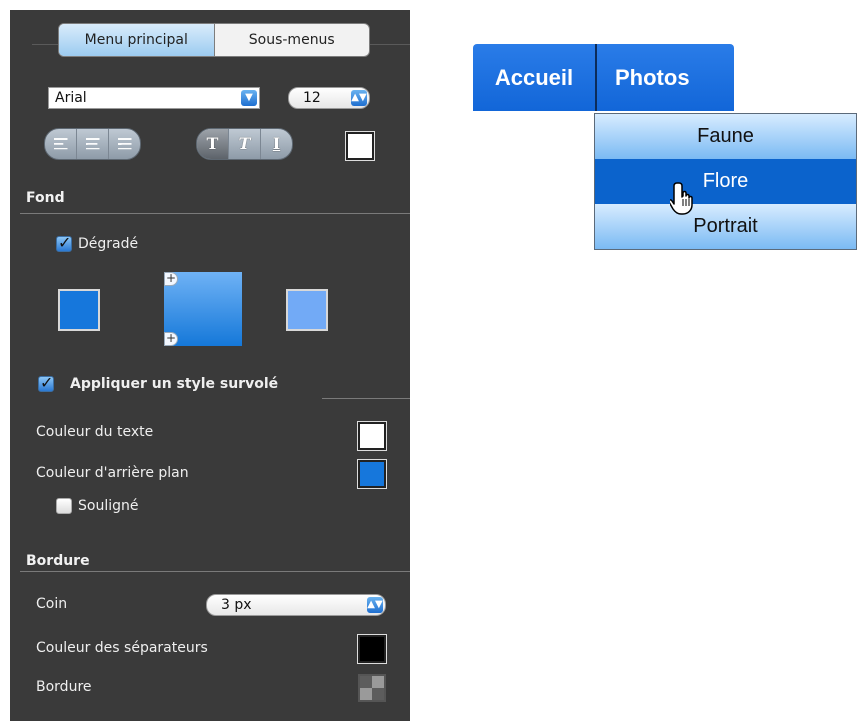 This screenshot has width=857, height=724. Describe the element at coordinates (215, 571) in the screenshot. I see `bordure-section-divider` at that location.